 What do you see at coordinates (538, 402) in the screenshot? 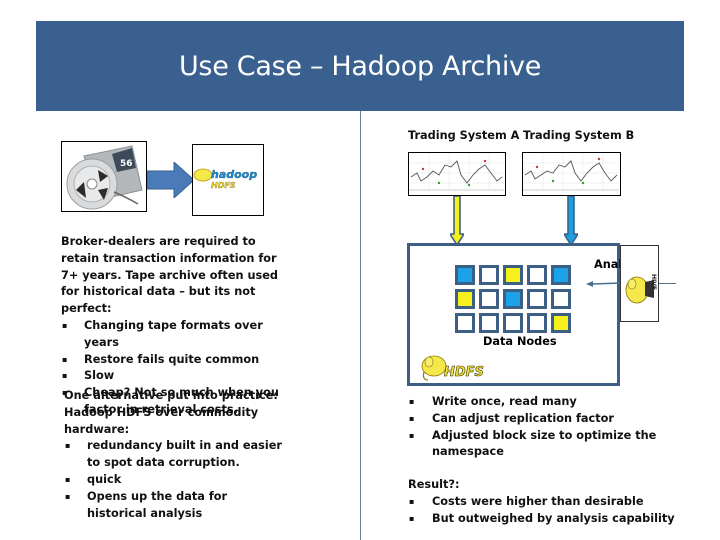
I see `list-item: Write once, read many` at bounding box center [538, 402].